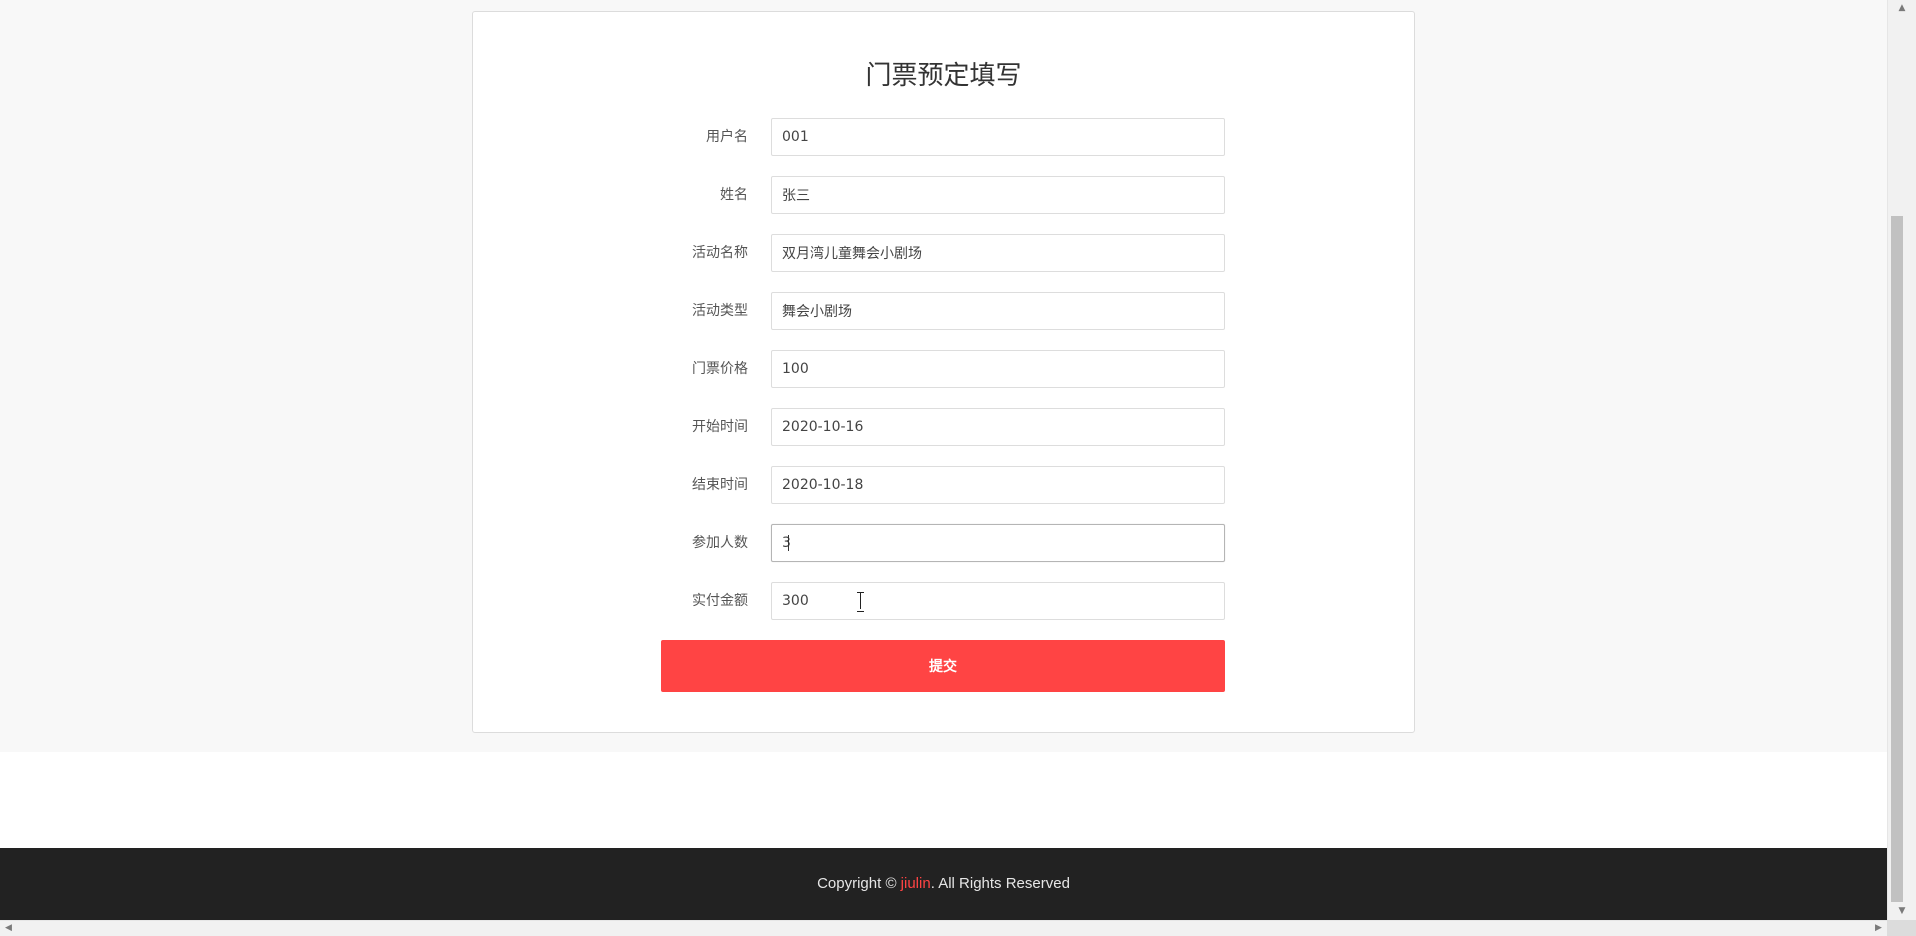 The width and height of the screenshot is (1916, 936). I want to click on horizontal-scrollbar: ◀ ▶, so click(943, 928).